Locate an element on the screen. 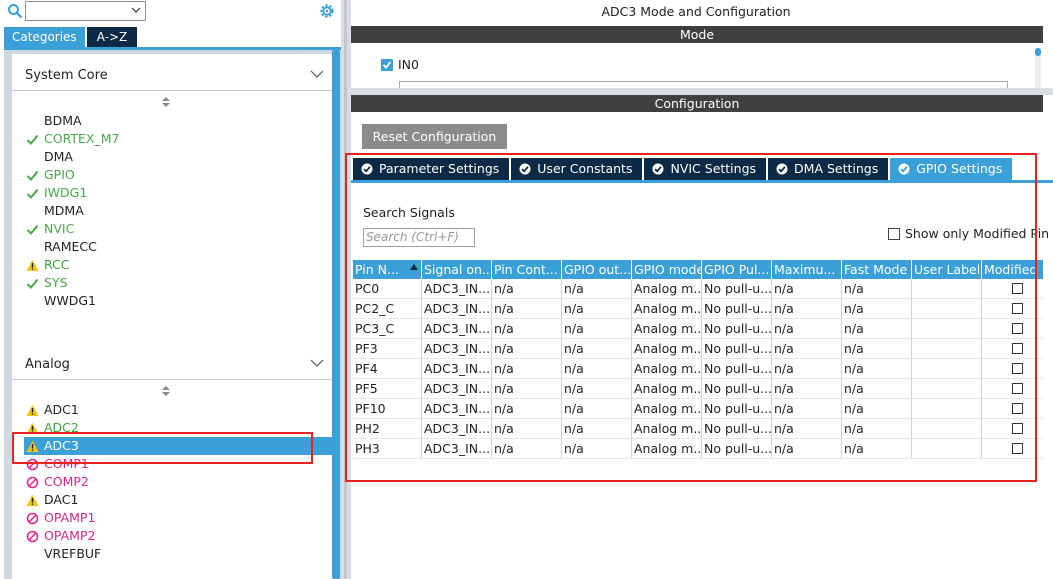 Image resolution: width=1053 pixels, height=579 pixels. left-scrollbar is located at coordinates (336, 314).